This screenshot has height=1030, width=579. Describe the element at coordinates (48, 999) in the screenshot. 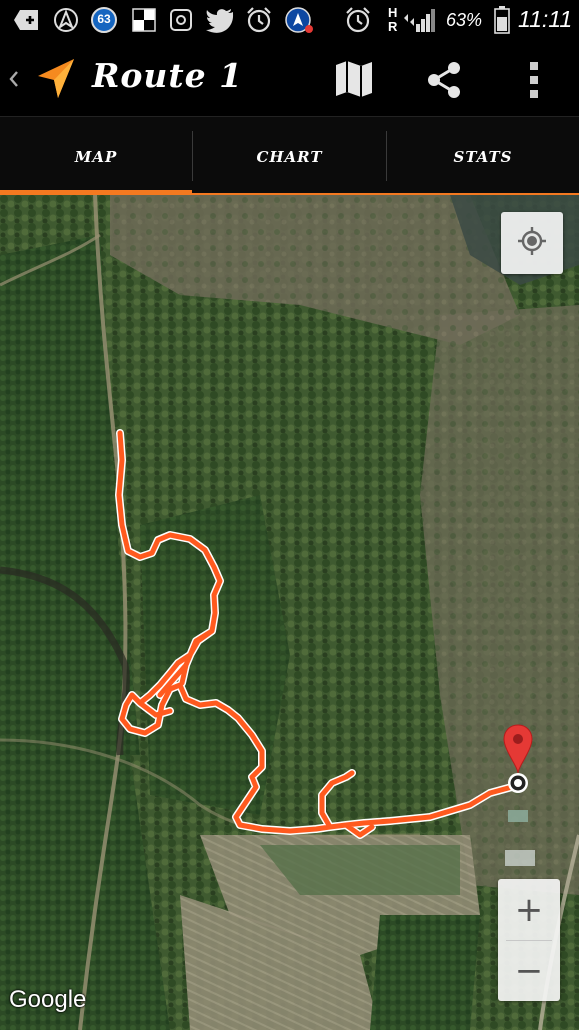

I see `google-attribution: Google` at that location.